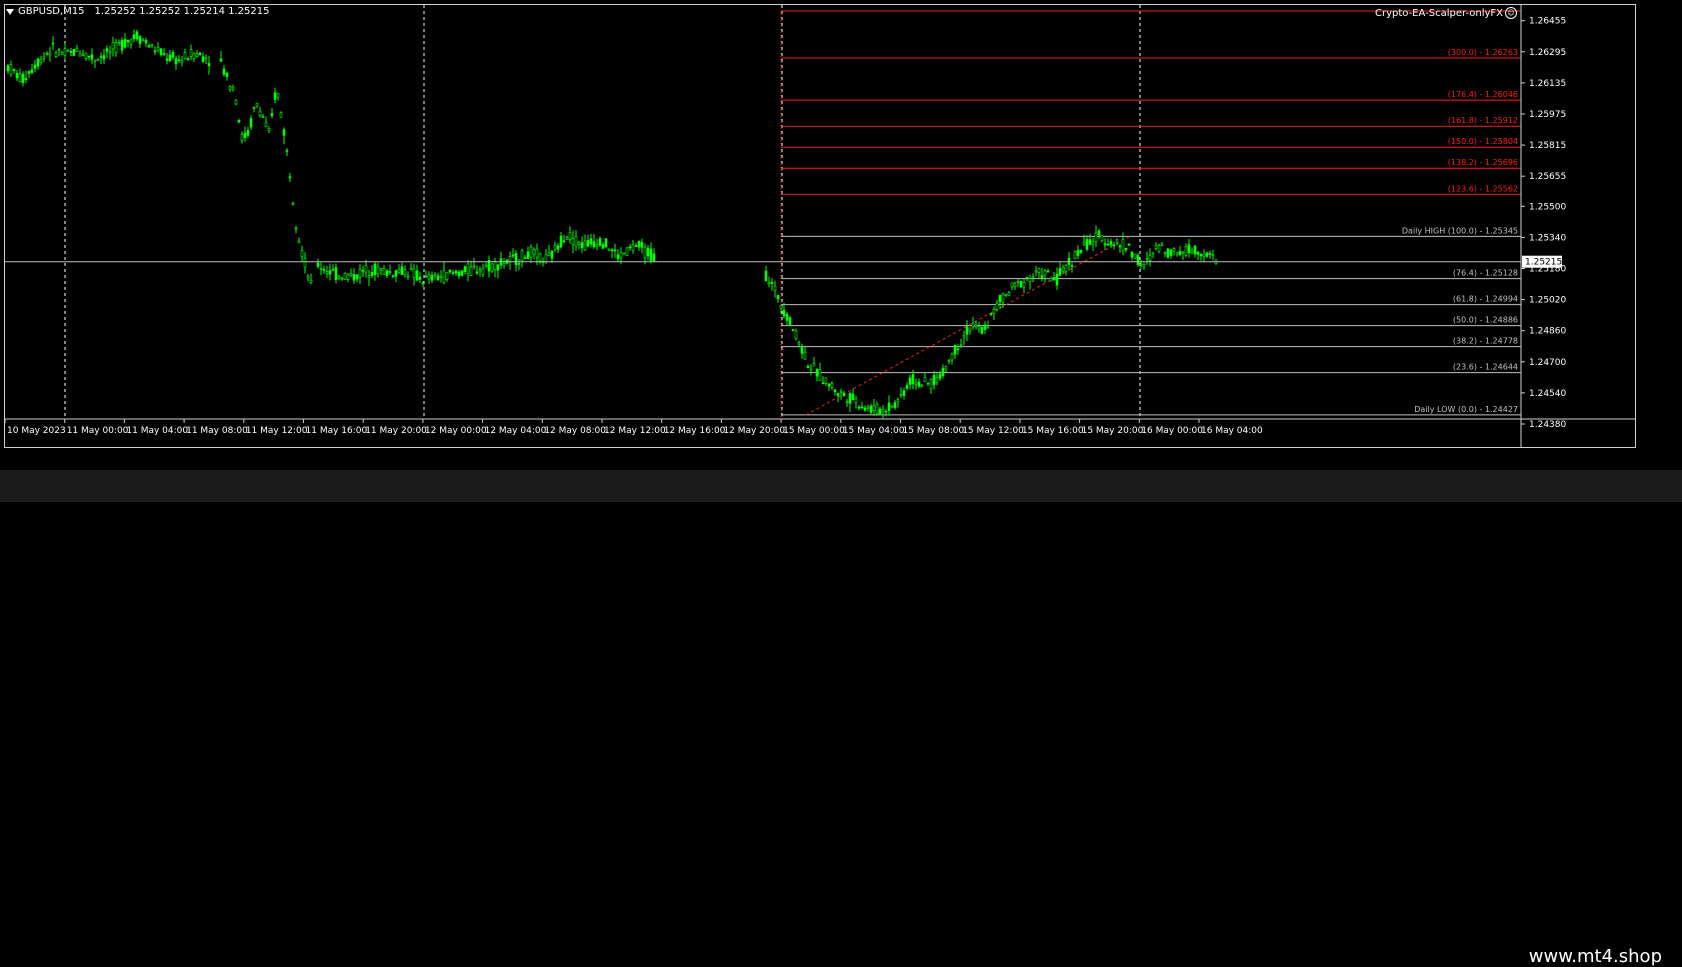 The height and width of the screenshot is (967, 1682). I want to click on current-price-label: 1.25215, so click(1543, 263).